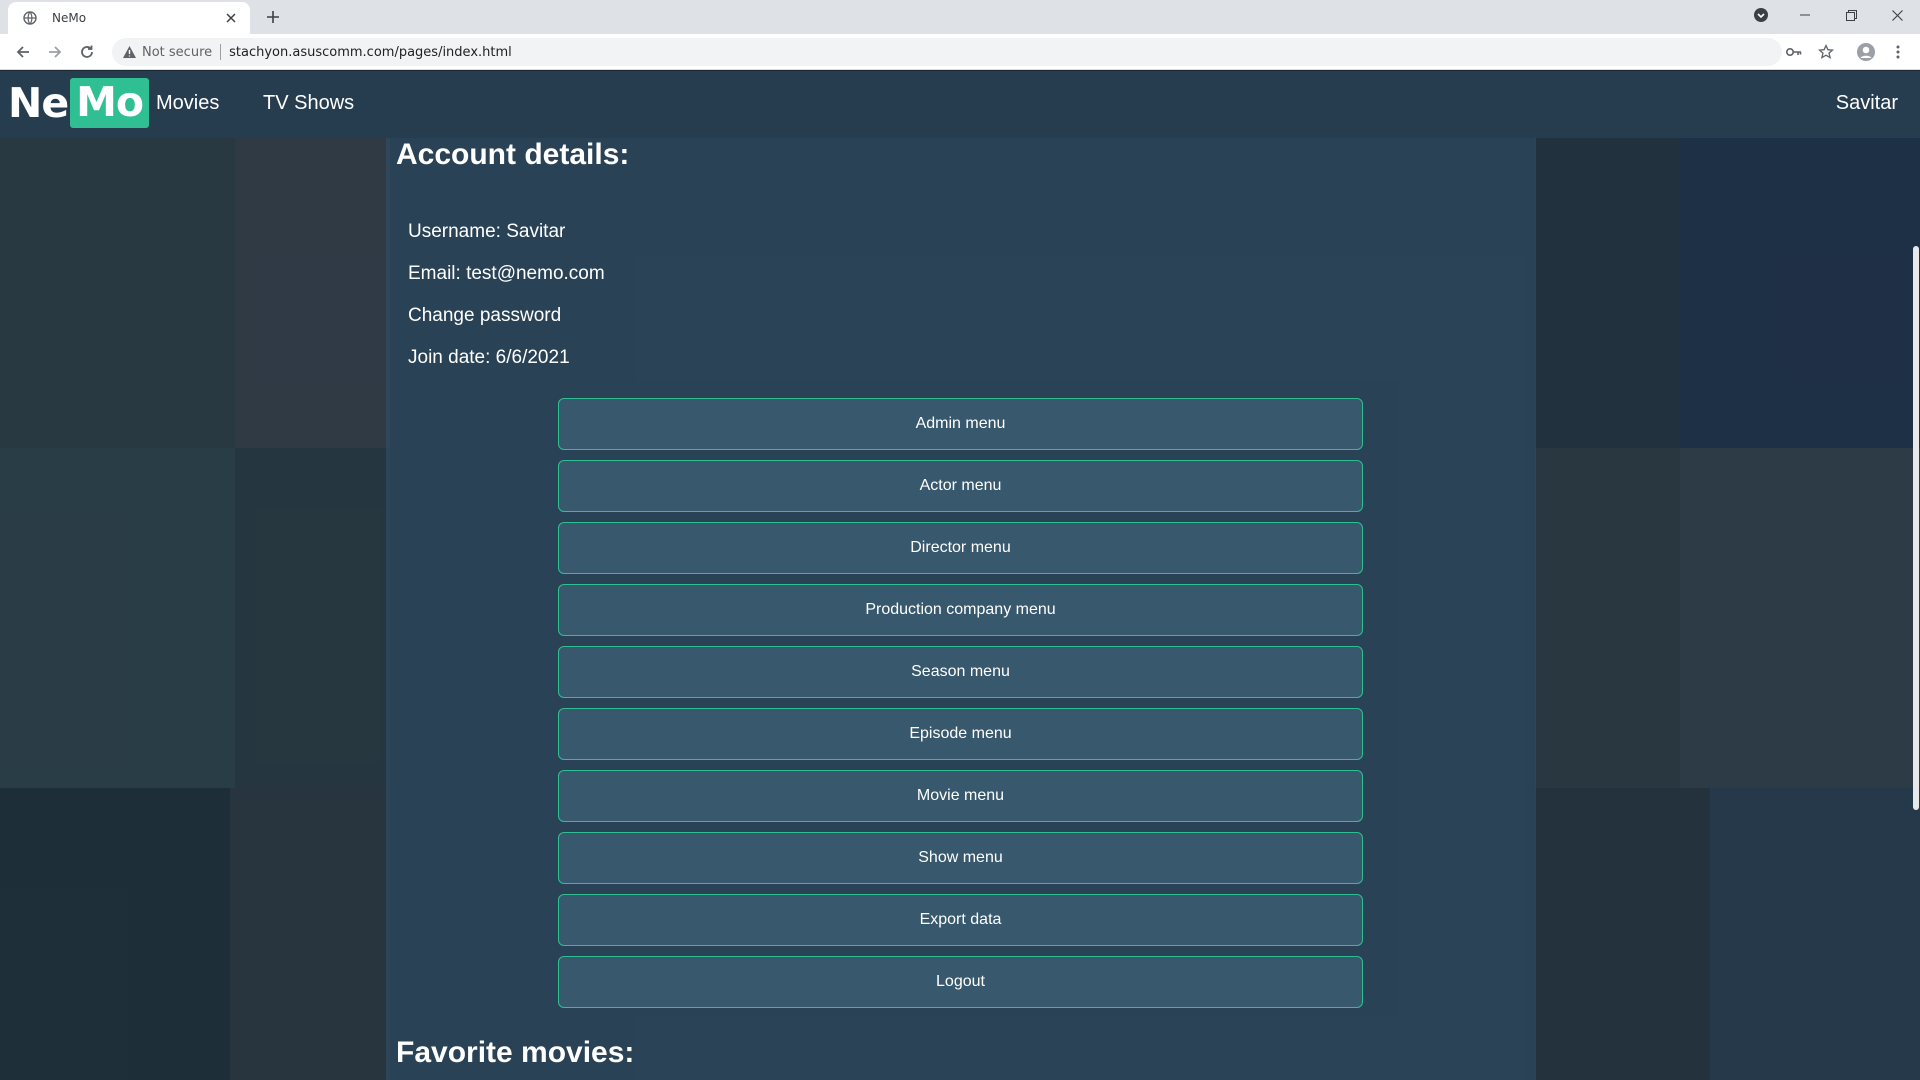 The image size is (1920, 1080). I want to click on star-icon, so click(1826, 52).